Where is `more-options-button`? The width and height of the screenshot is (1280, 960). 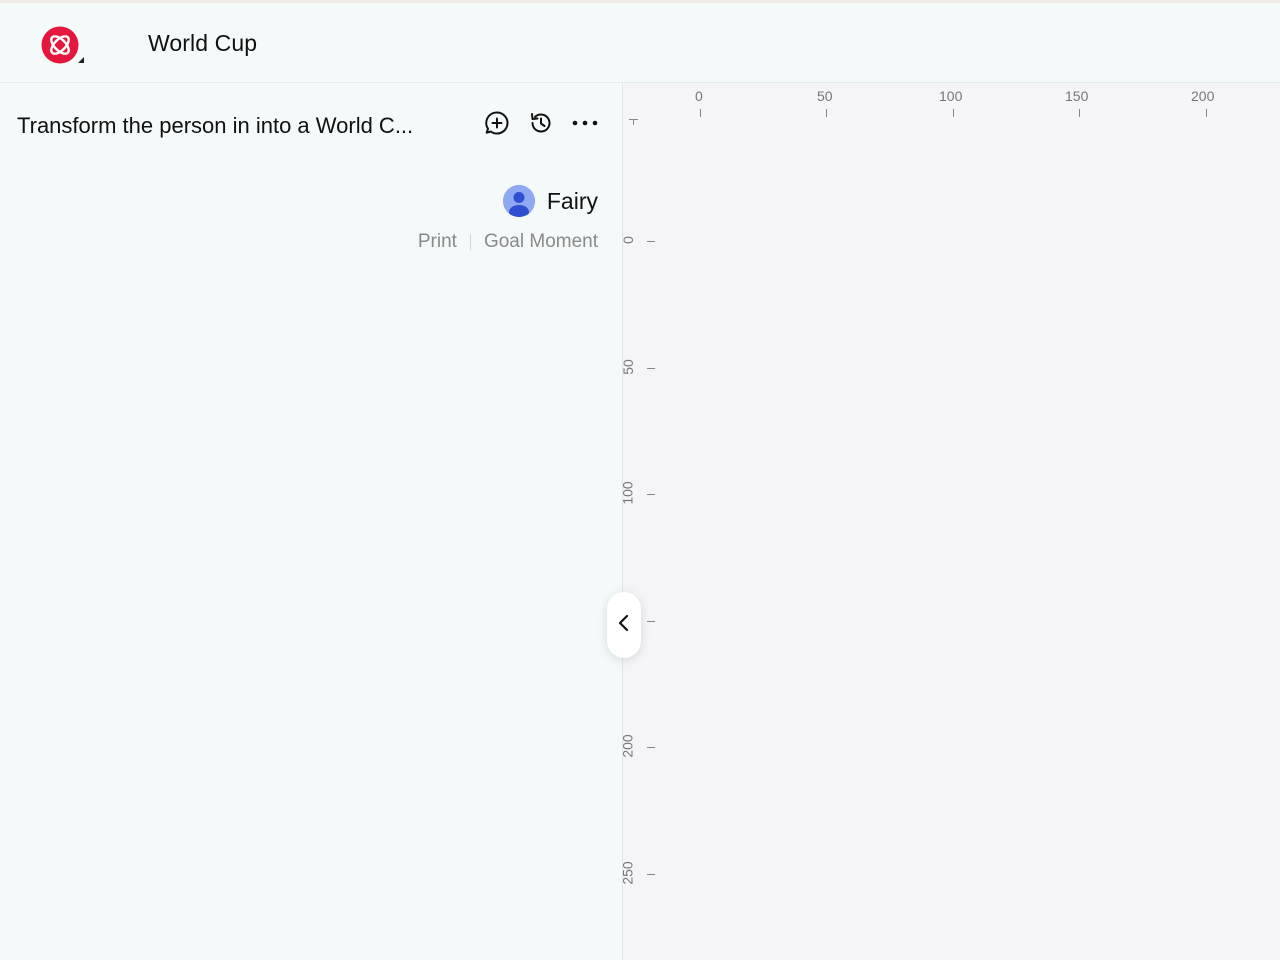 more-options-button is located at coordinates (585, 125).